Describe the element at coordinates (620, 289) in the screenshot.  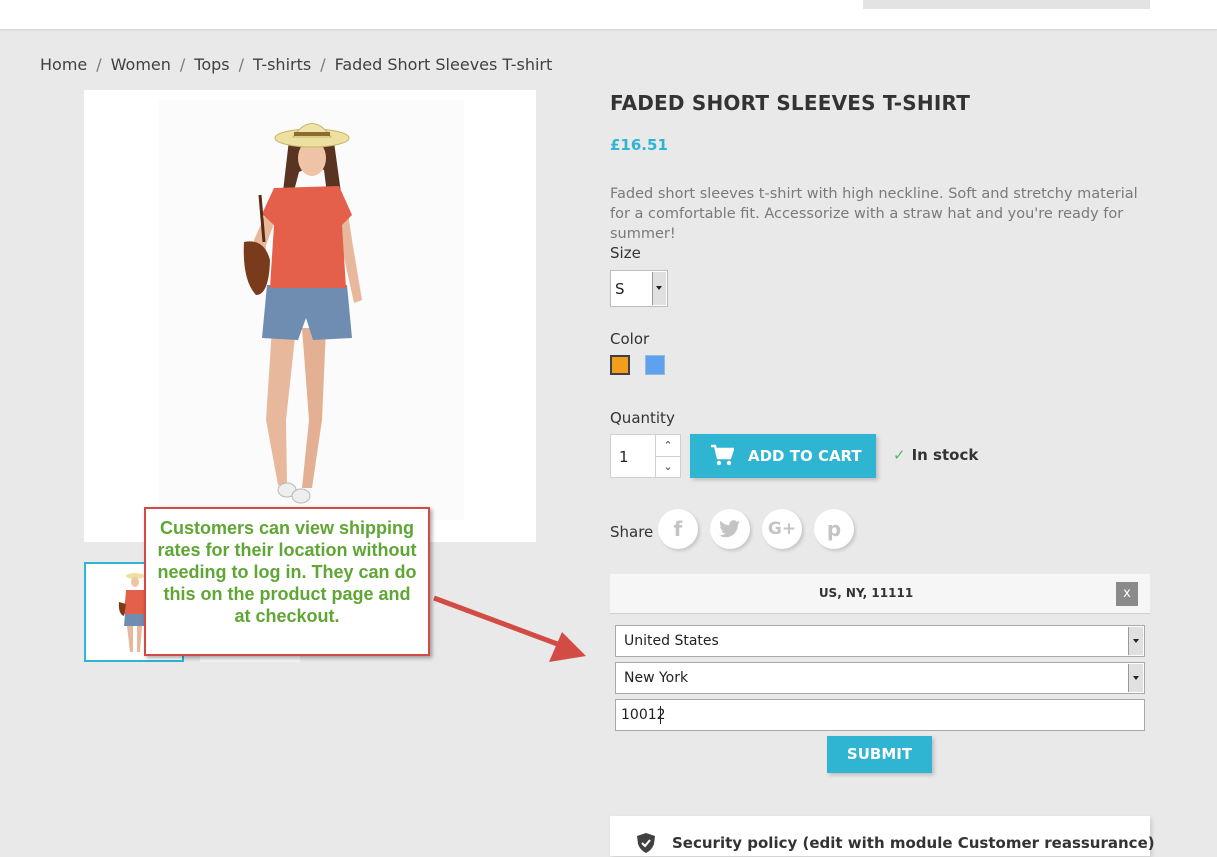
I see `size-value: S` at that location.